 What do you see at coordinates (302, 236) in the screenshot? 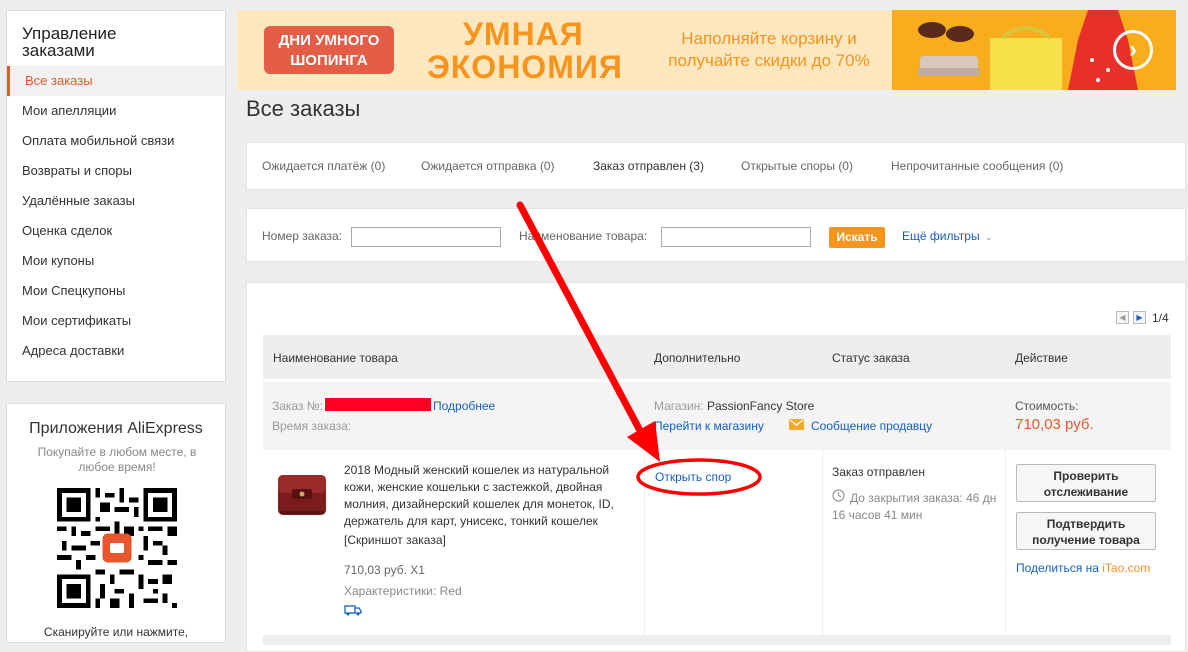
I see `order-number-label: Номер заказа:` at bounding box center [302, 236].